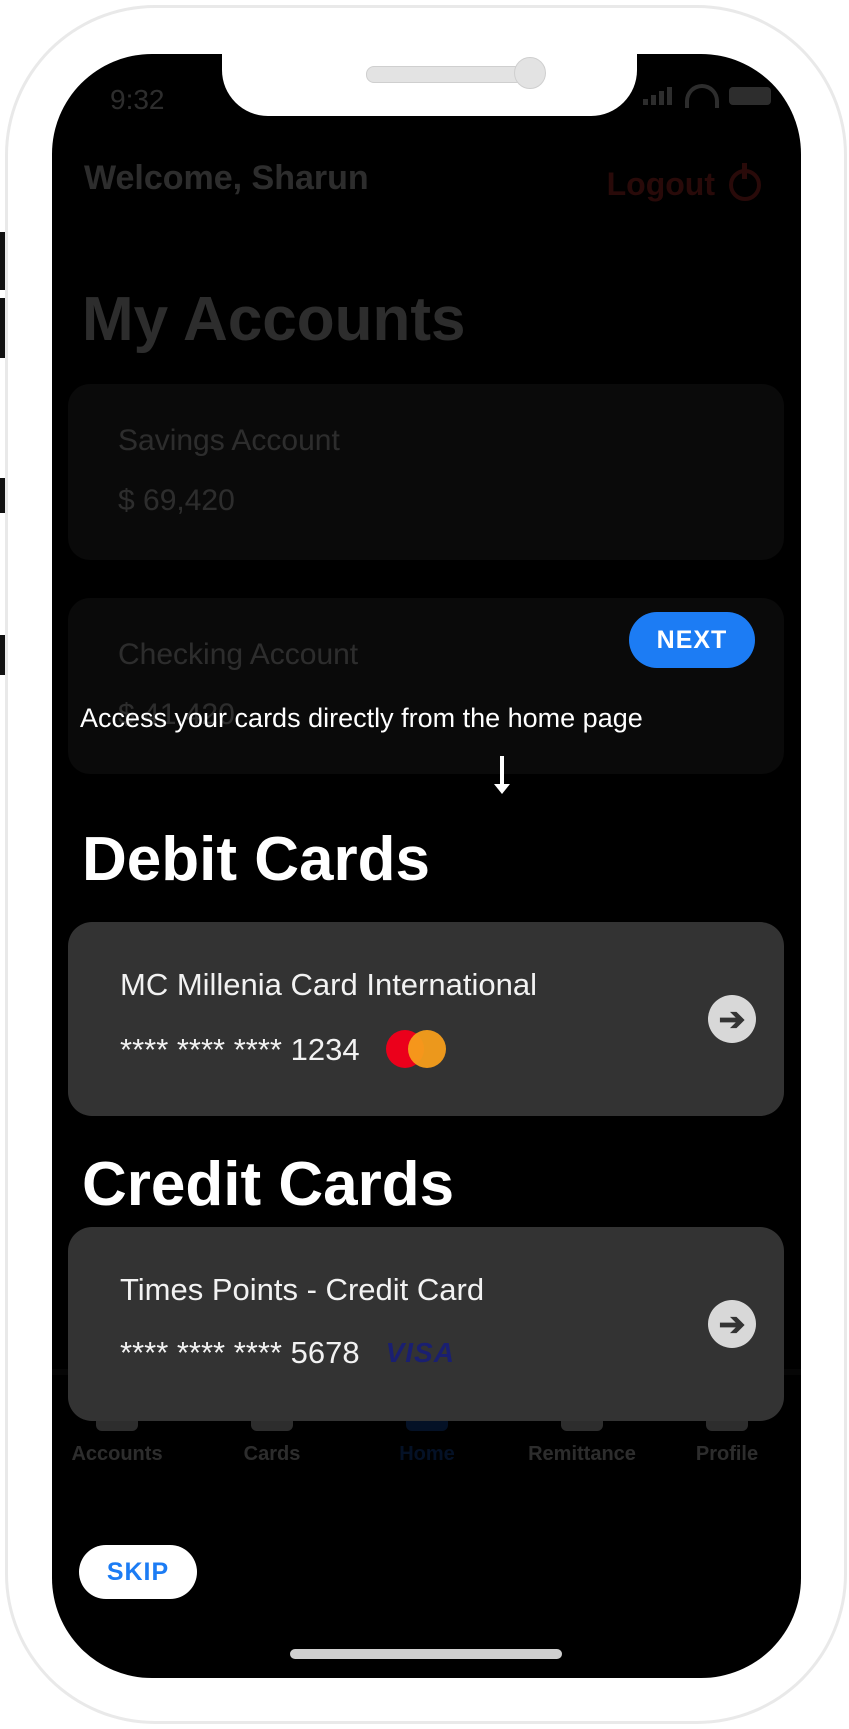 This screenshot has height=1729, width=849. What do you see at coordinates (702, 96) in the screenshot?
I see `wifi-icon` at bounding box center [702, 96].